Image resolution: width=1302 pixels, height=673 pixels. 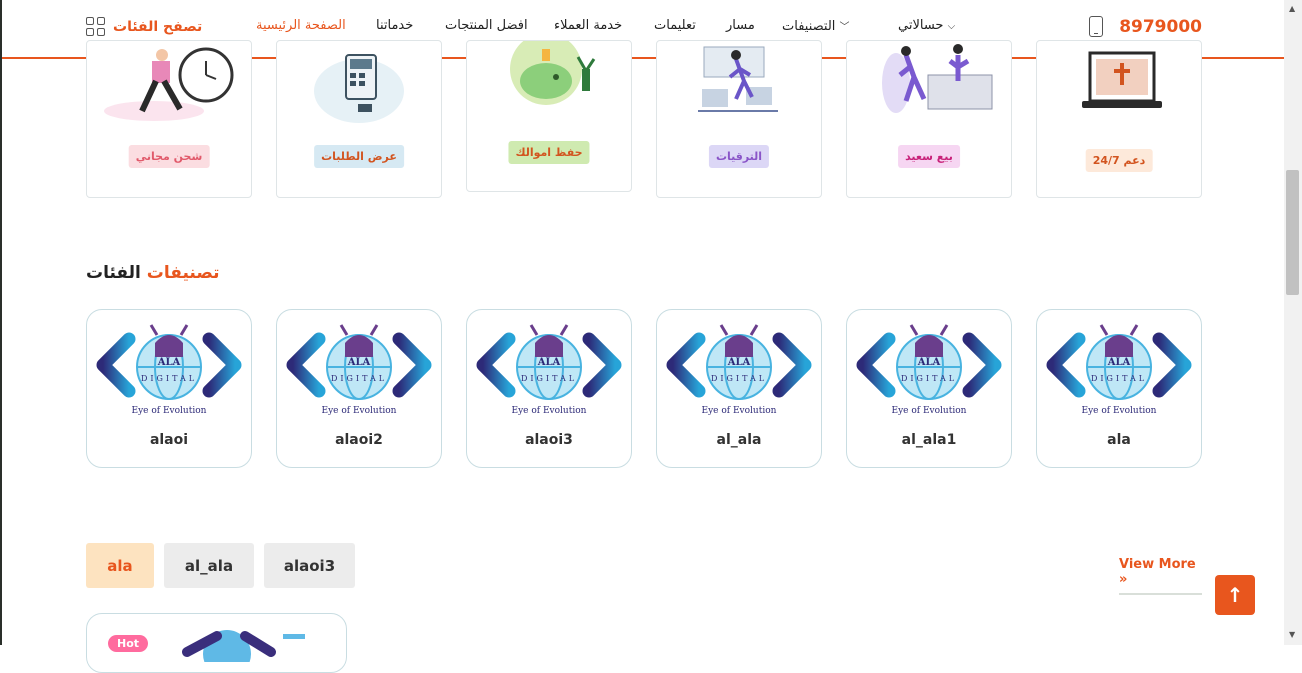 I want to click on feature-label: الترقيات, so click(x=739, y=156).